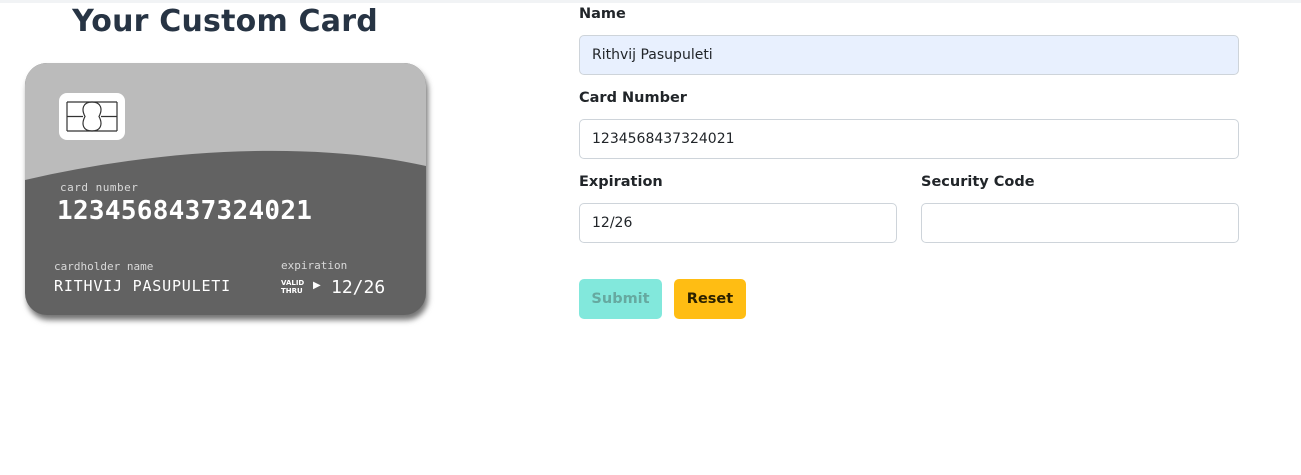 The height and width of the screenshot is (475, 1301). What do you see at coordinates (292, 291) in the screenshot?
I see `valid-thru-line2: THRU` at bounding box center [292, 291].